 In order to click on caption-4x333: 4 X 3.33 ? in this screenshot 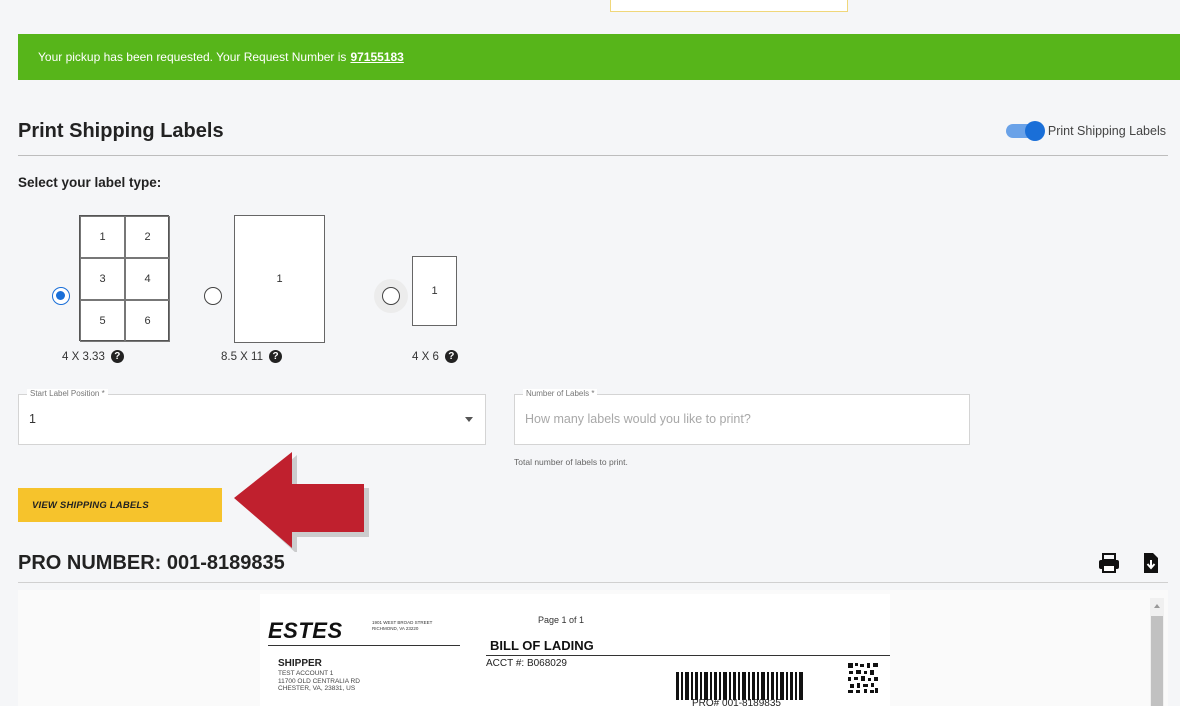, I will do `click(93, 356)`.